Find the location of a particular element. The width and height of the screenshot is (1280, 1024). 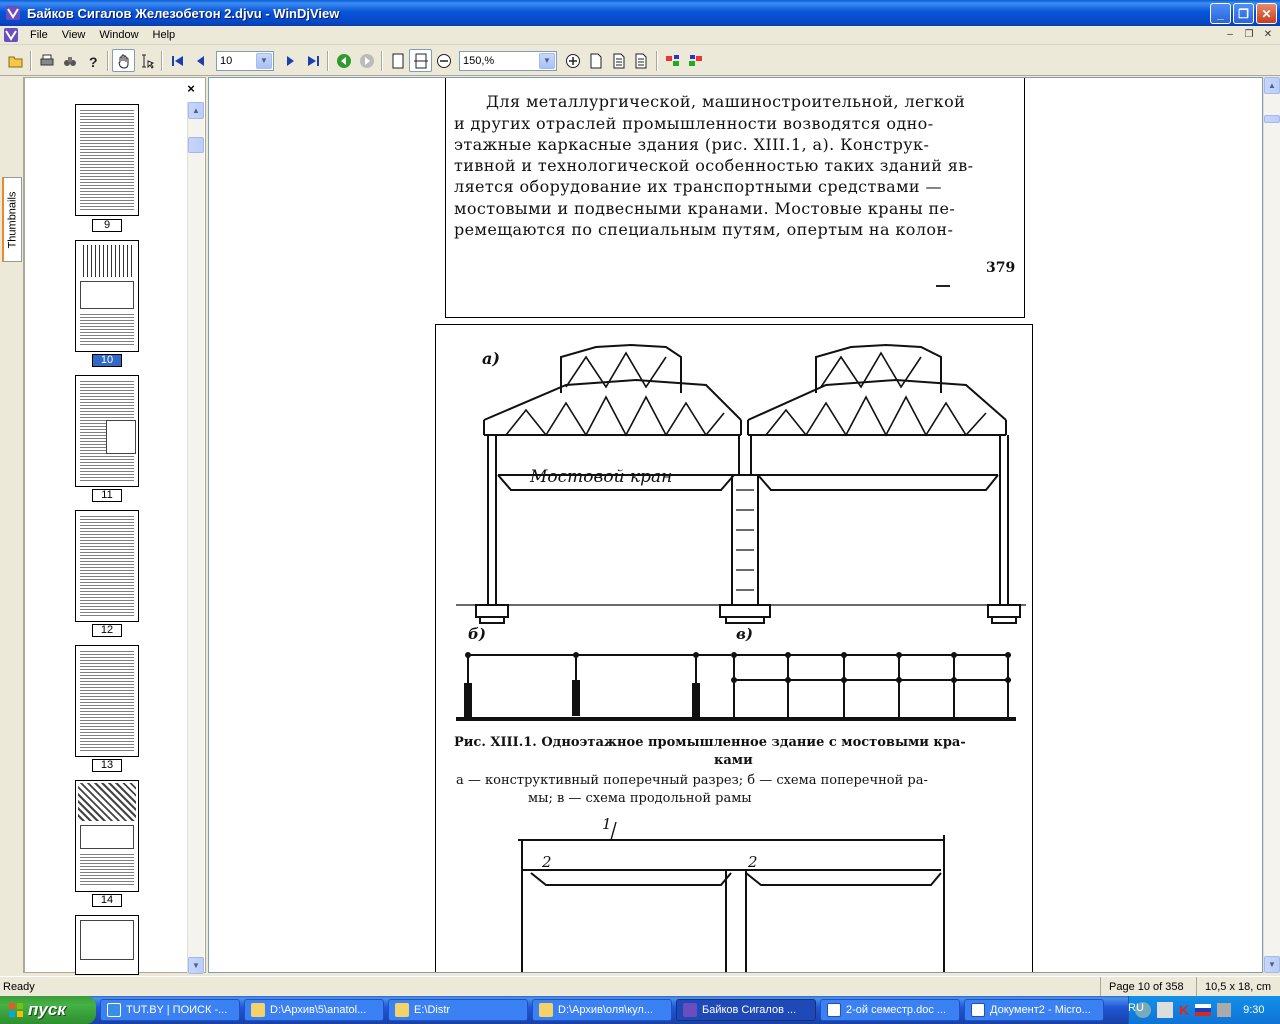

menu-help: Help is located at coordinates (164, 35).